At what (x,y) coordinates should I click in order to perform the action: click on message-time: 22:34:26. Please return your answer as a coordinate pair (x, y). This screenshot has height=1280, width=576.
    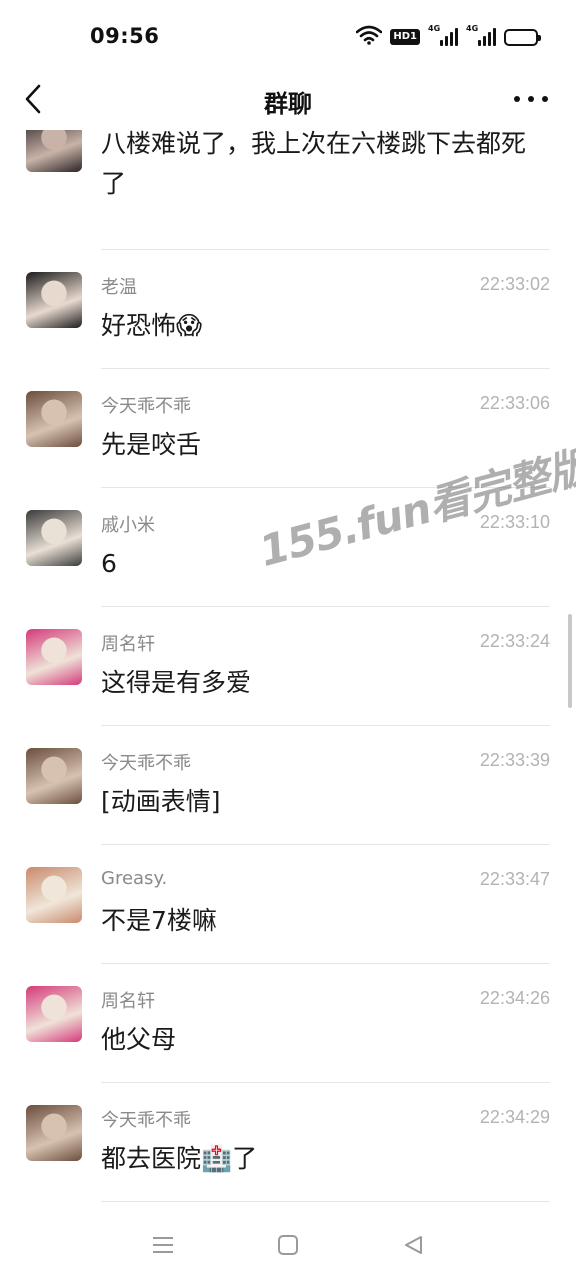
    Looking at the image, I should click on (514, 998).